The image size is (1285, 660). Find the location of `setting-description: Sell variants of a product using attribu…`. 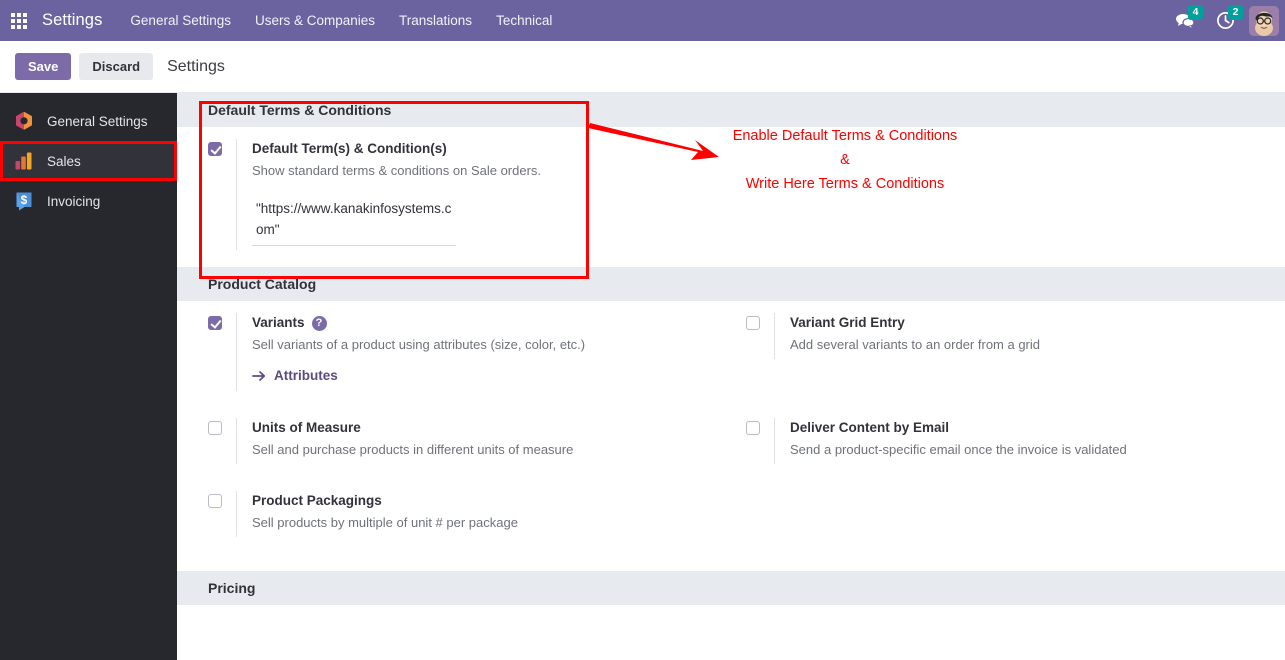

setting-description: Sell variants of a product using attribu… is located at coordinates (419, 344).